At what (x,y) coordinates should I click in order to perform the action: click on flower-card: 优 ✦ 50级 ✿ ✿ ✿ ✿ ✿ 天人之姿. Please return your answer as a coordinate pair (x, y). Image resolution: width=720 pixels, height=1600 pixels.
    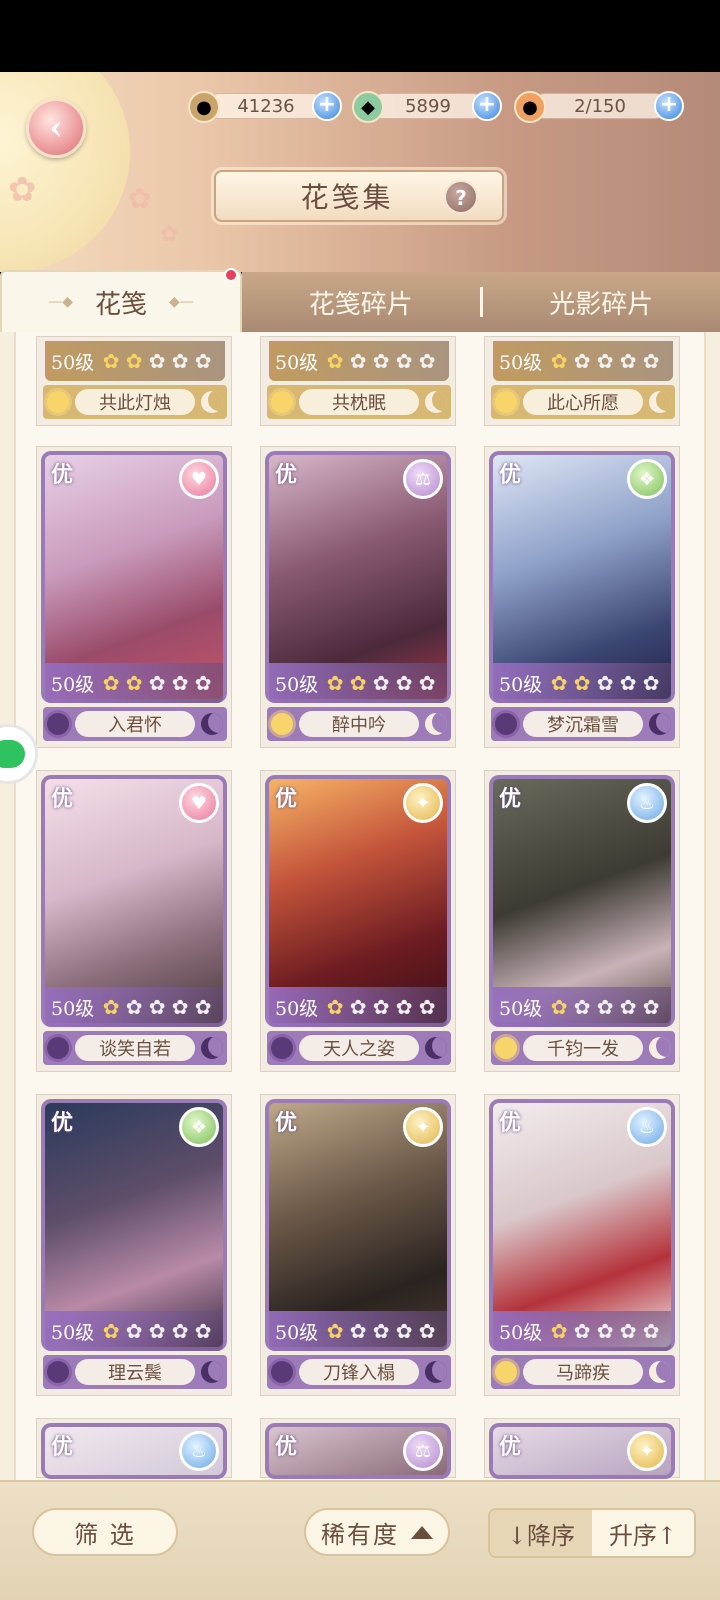
    Looking at the image, I should click on (358, 921).